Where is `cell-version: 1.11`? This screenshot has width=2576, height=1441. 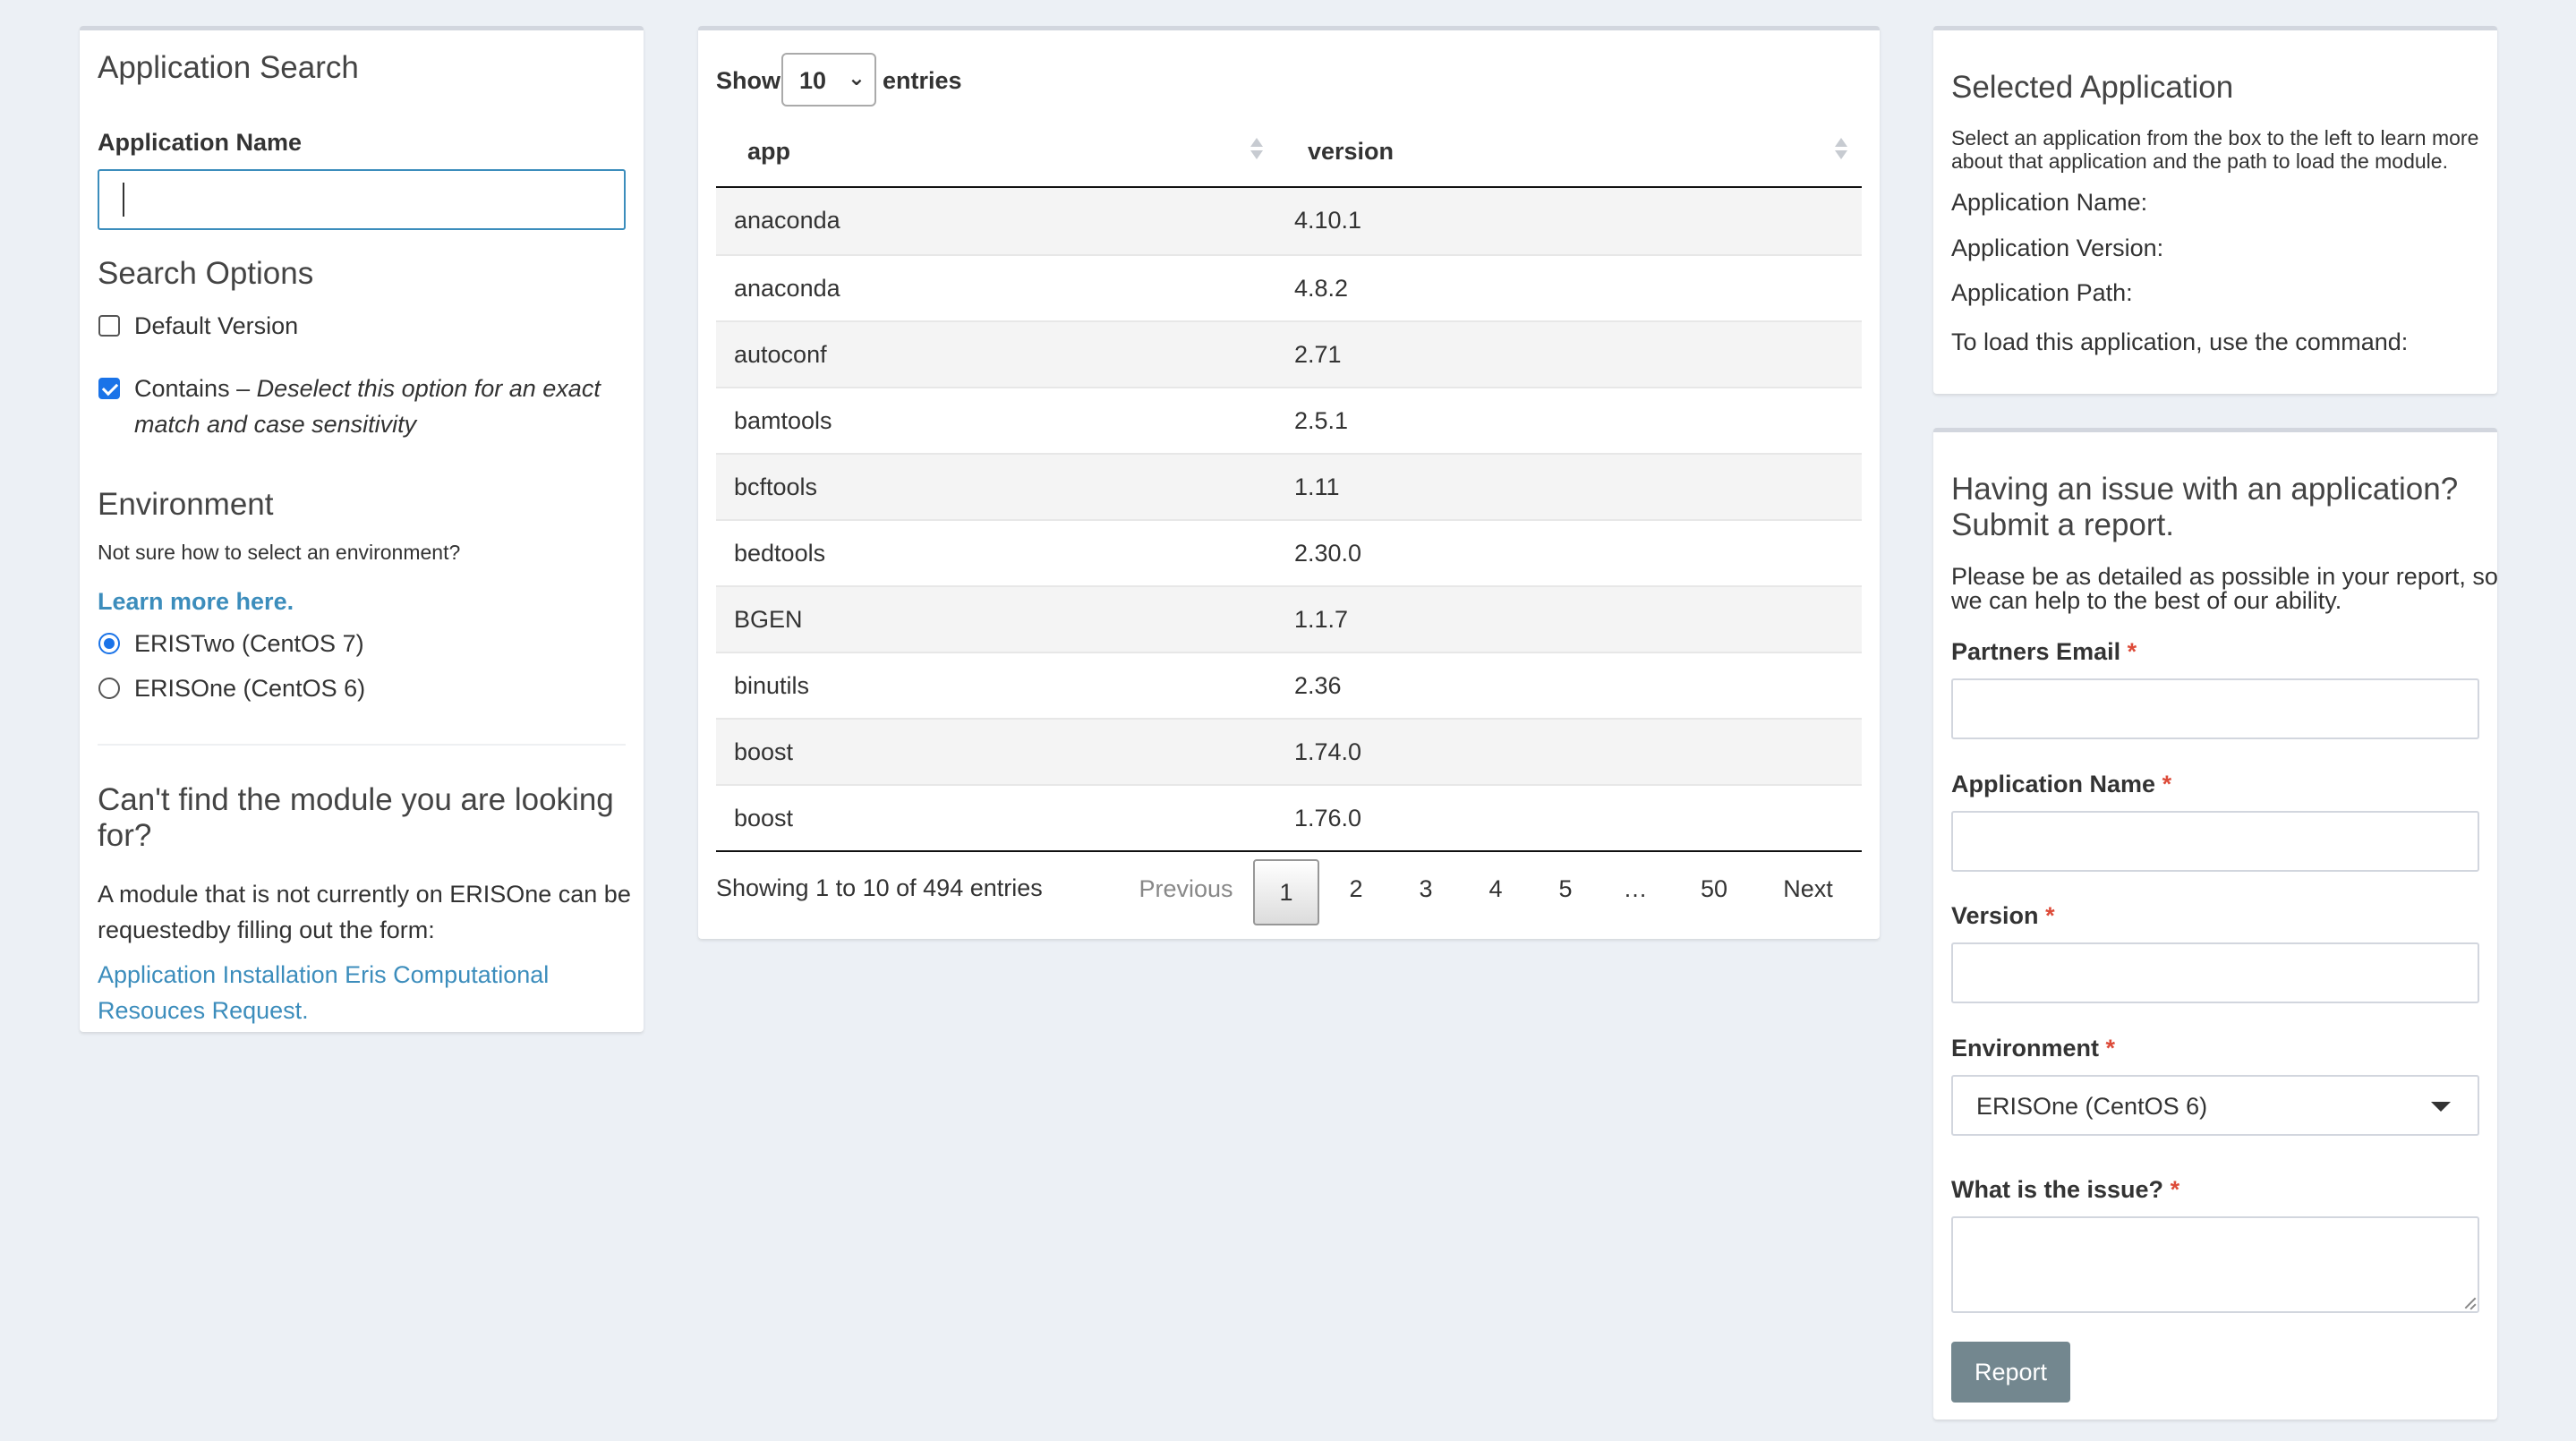
cell-version: 1.11 is located at coordinates (1317, 486).